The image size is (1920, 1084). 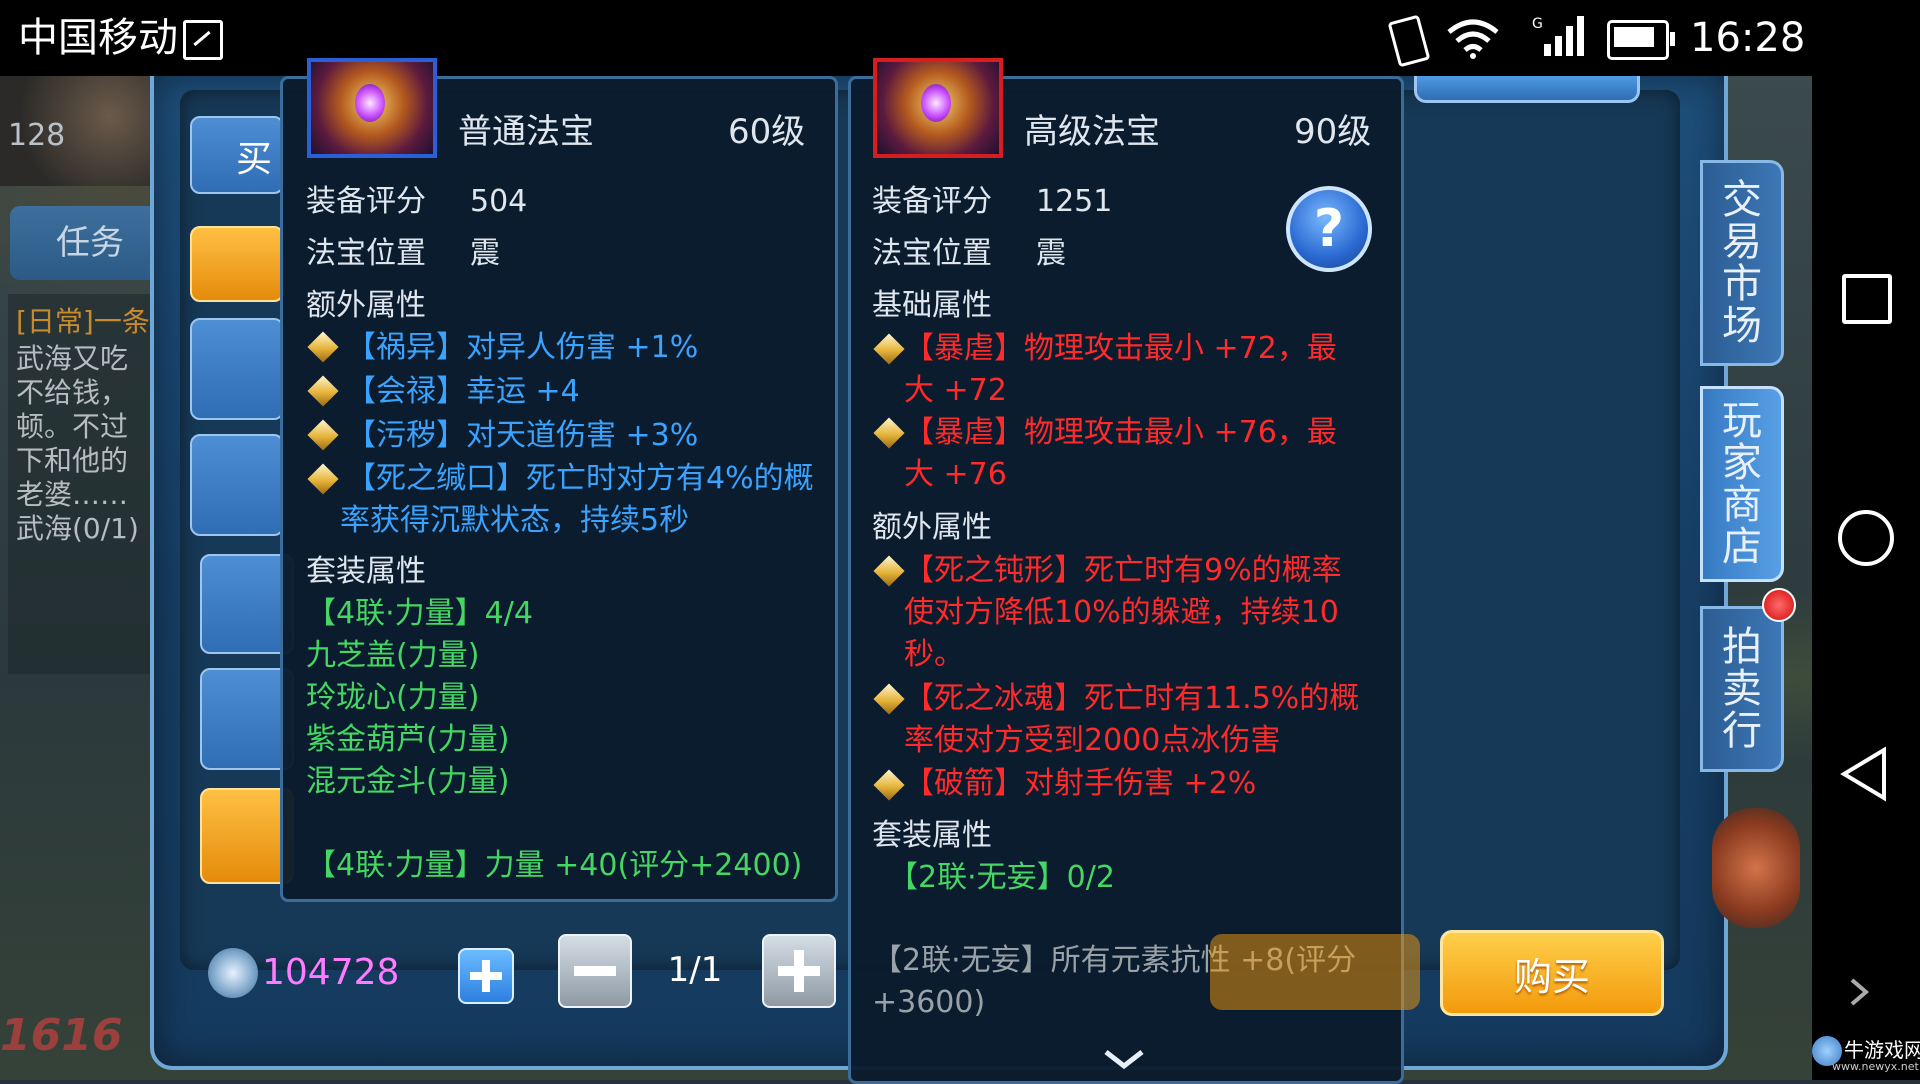 What do you see at coordinates (1748, 38) in the screenshot?
I see `clock-time: 16:28` at bounding box center [1748, 38].